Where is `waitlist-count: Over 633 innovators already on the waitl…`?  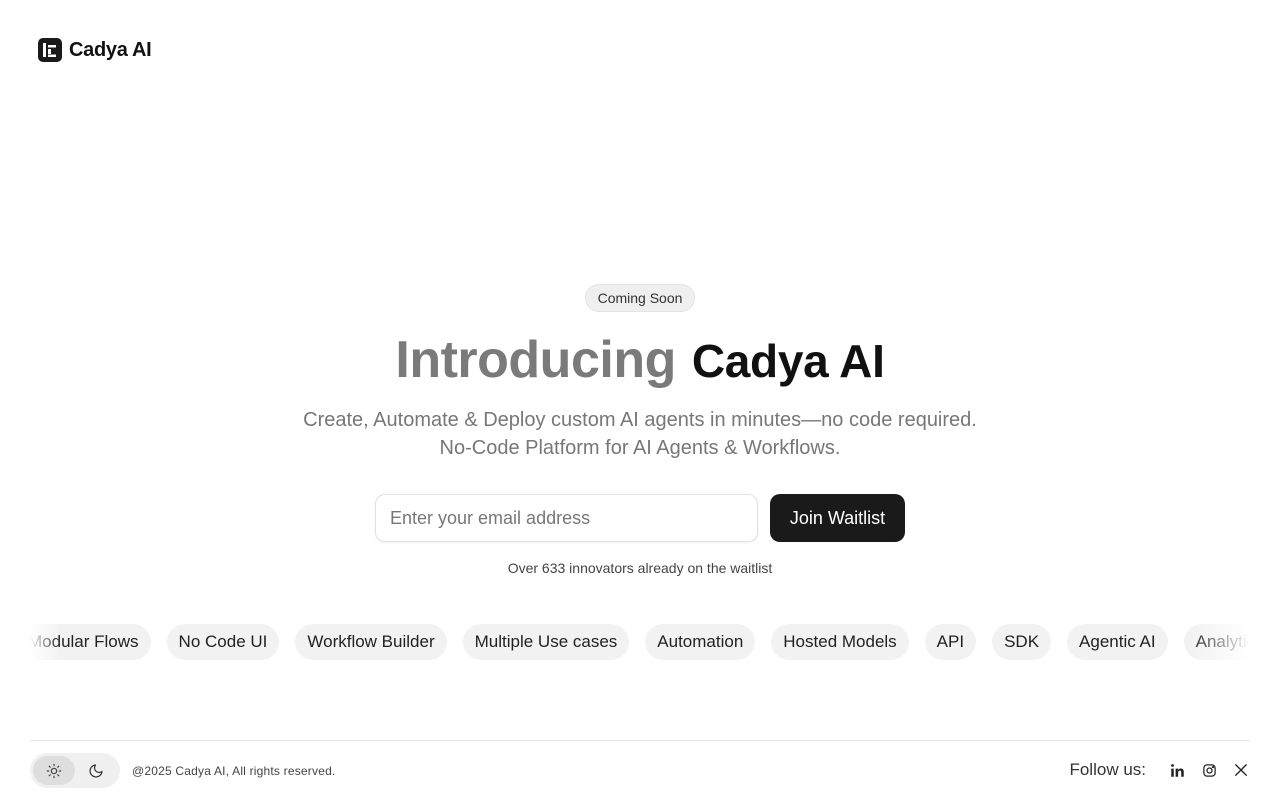 waitlist-count: Over 633 innovators already on the waitl… is located at coordinates (640, 568).